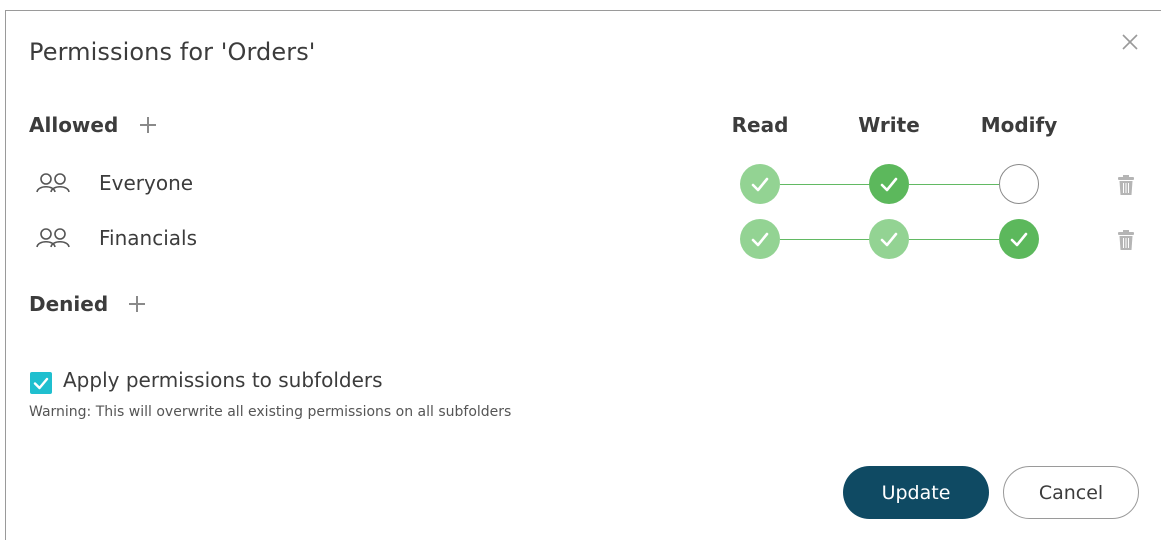 Image resolution: width=1161 pixels, height=540 pixels. I want to click on checkmark-icon, so click(41, 383).